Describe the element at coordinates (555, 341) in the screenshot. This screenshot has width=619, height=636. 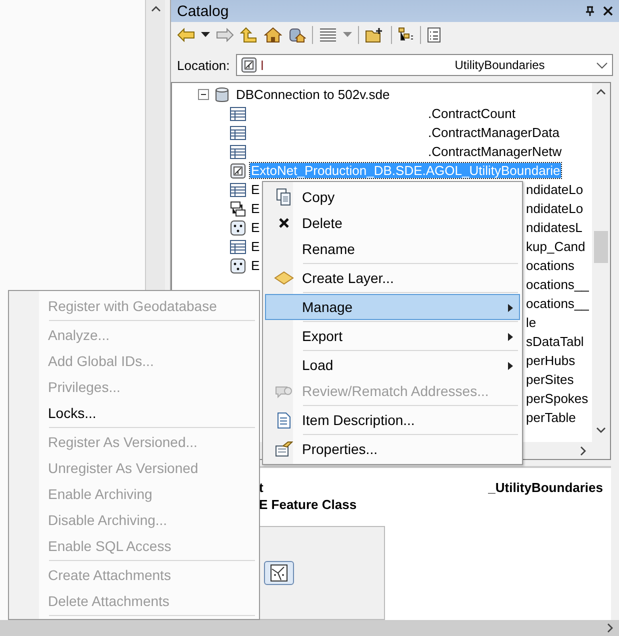
I see `tree-item-text: sDataTabl` at that location.